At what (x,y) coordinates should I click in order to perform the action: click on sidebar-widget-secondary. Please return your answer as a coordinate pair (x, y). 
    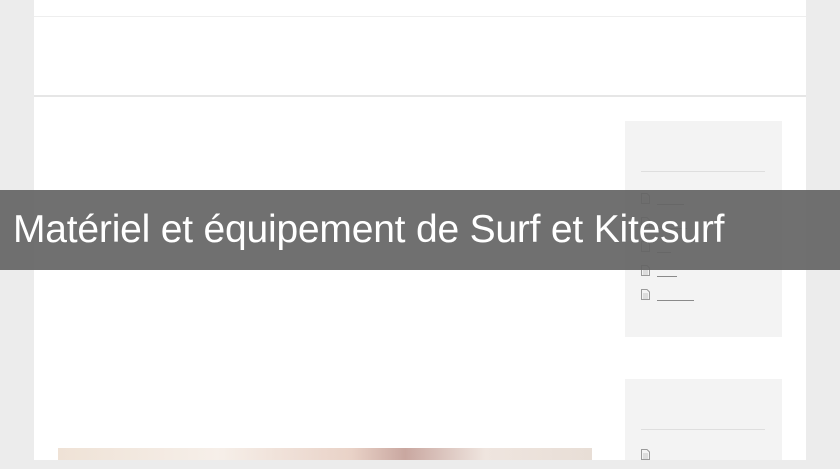
    Looking at the image, I should click on (703, 419).